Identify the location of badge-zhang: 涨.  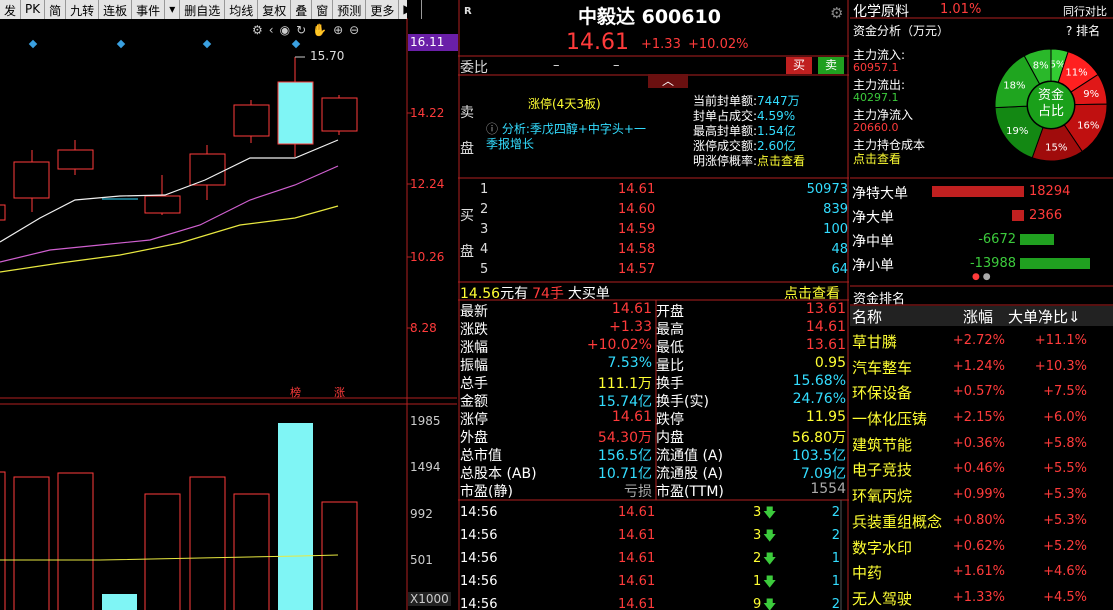
(339, 392).